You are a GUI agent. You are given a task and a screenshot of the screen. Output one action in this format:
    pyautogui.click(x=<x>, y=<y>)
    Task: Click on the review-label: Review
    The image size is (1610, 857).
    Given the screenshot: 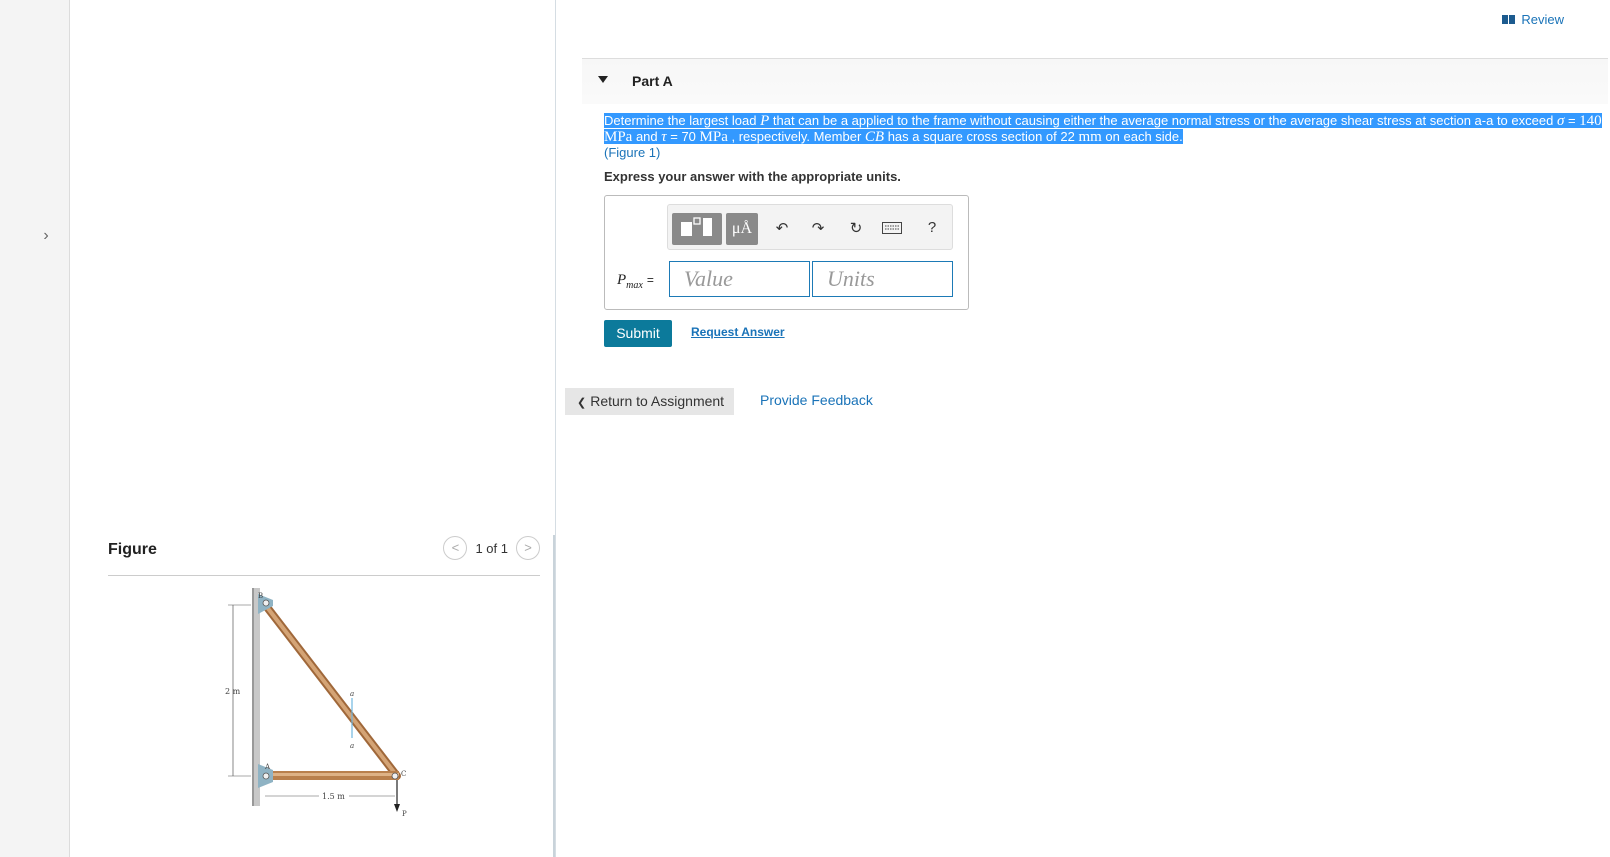 What is the action you would take?
    pyautogui.click(x=1542, y=19)
    